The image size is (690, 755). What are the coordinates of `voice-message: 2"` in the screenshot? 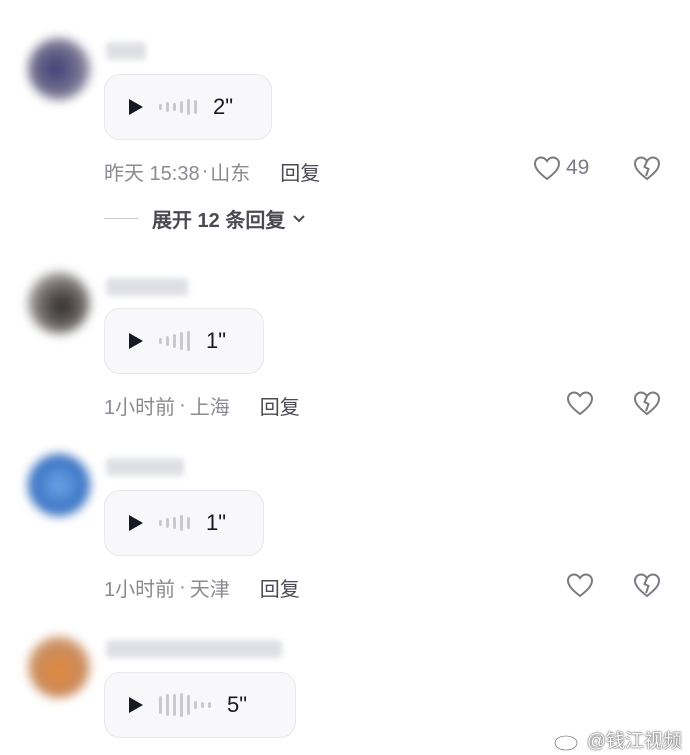 It's located at (188, 107).